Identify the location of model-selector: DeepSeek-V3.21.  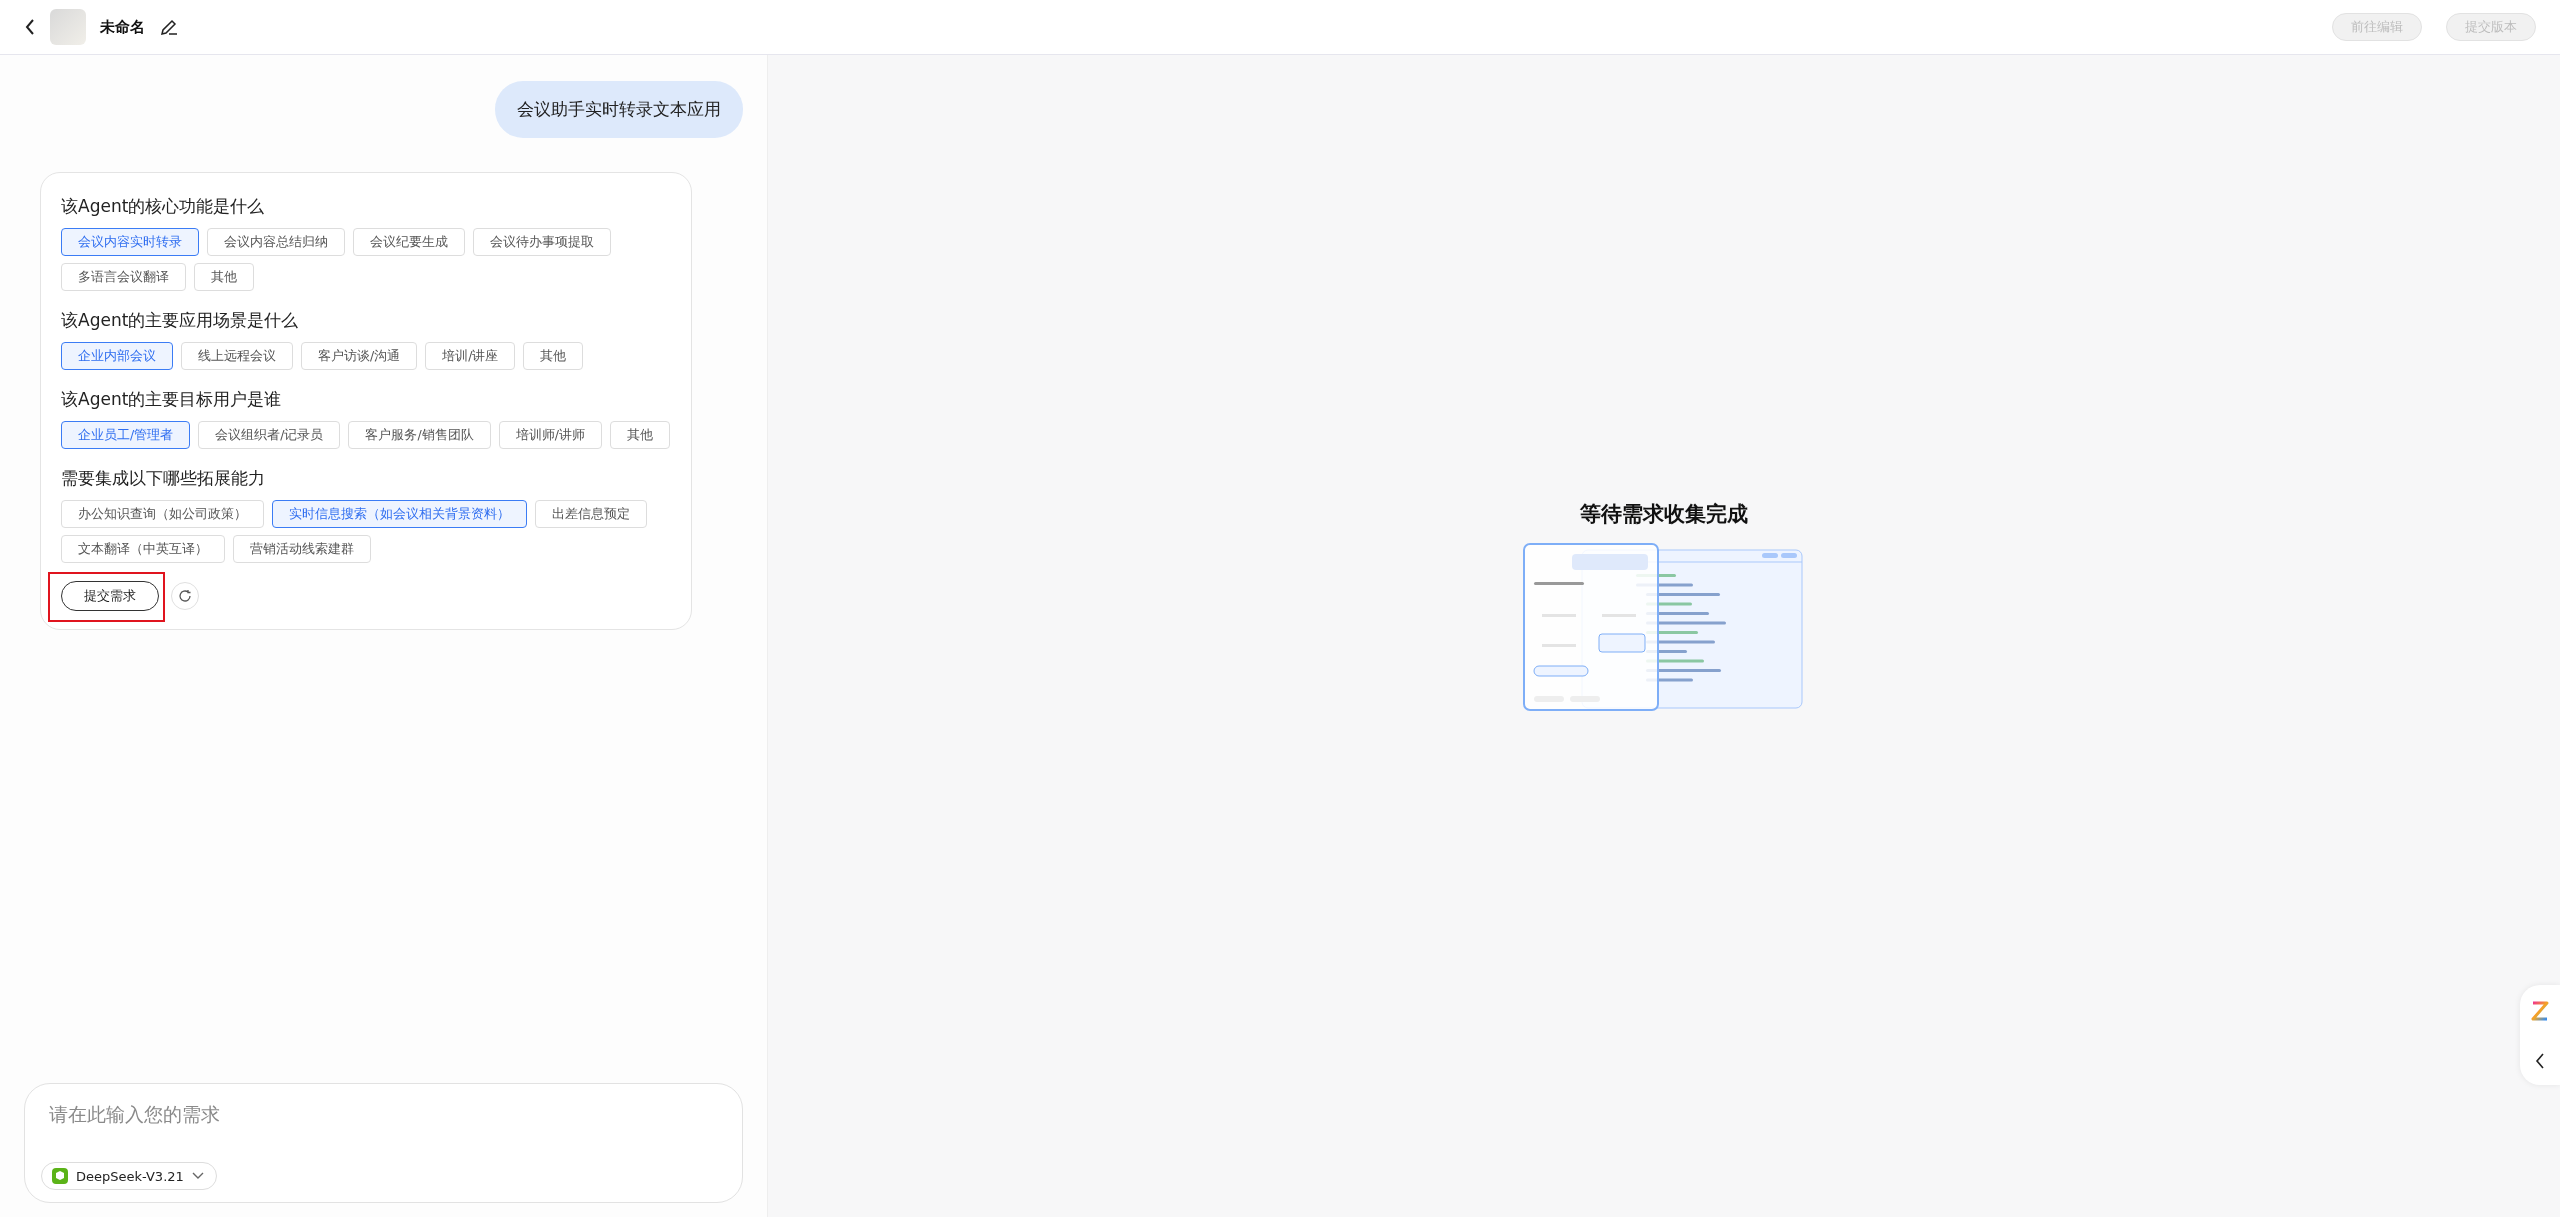
(129, 1176).